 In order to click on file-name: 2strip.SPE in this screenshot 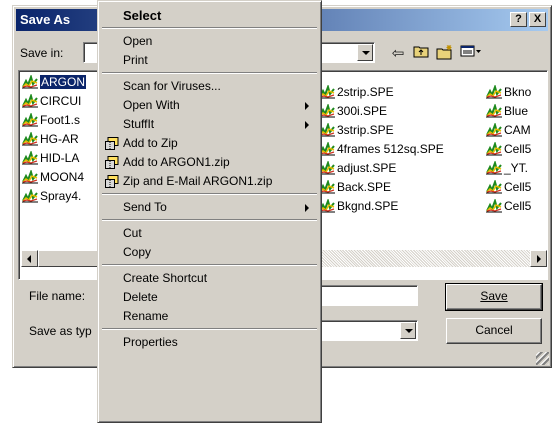, I will do `click(365, 92)`.